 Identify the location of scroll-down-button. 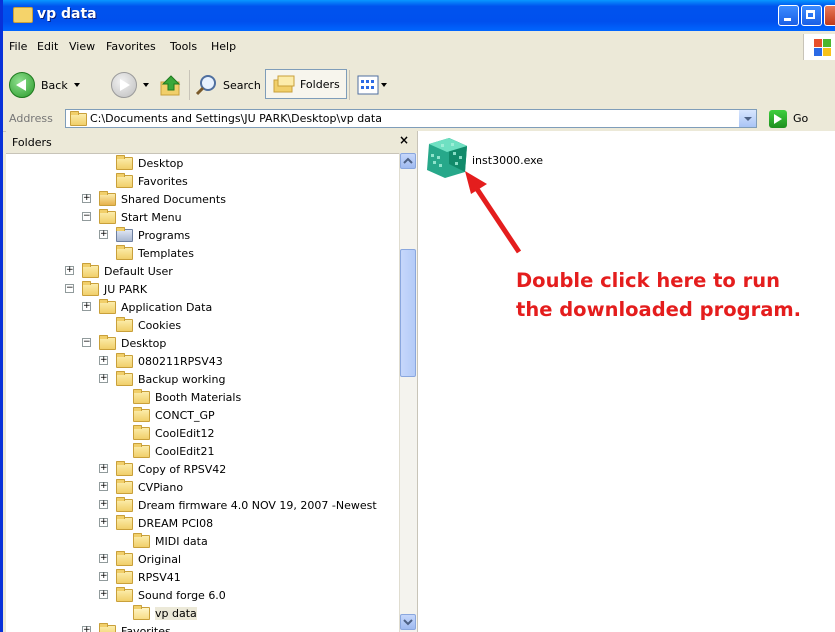
(408, 622).